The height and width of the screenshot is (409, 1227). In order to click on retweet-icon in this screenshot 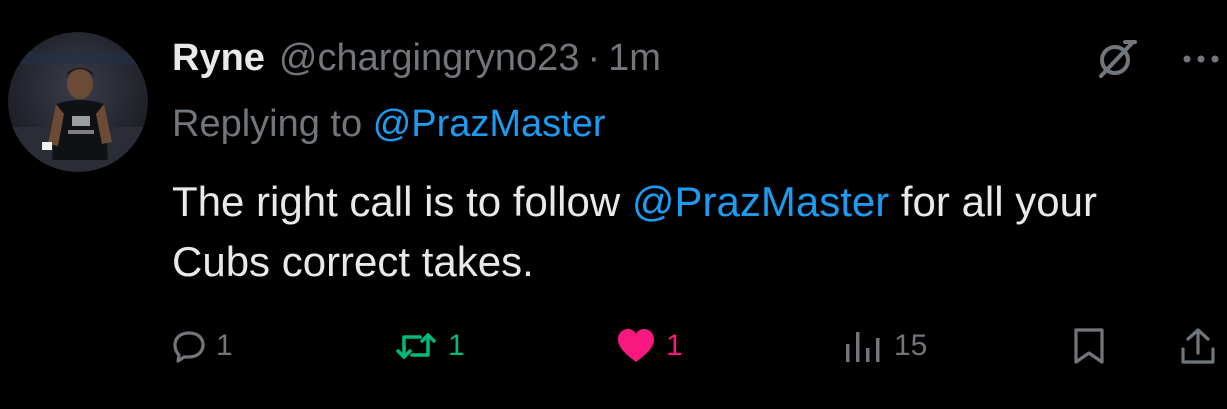, I will do `click(416, 346)`.